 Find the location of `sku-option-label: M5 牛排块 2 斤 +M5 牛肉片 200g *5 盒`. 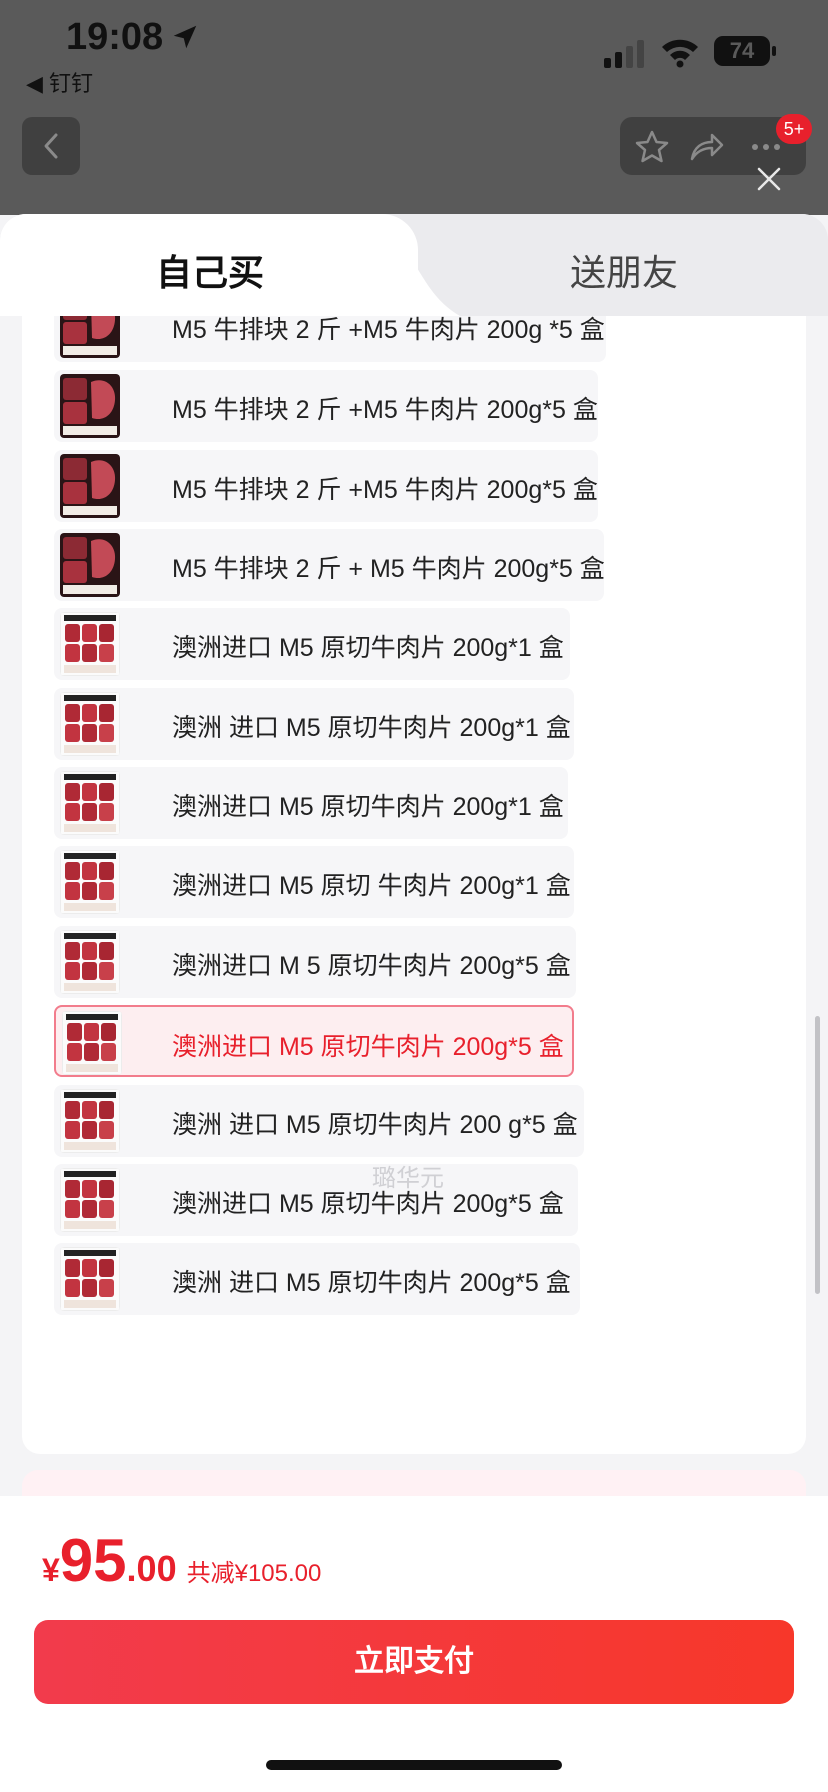

sku-option-label: M5 牛排块 2 斤 +M5 牛肉片 200g *5 盒 is located at coordinates (388, 330).